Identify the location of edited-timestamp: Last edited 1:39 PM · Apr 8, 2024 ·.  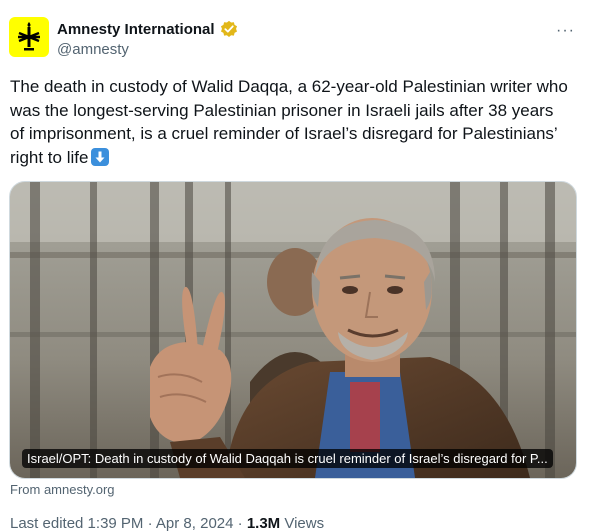
(128, 523).